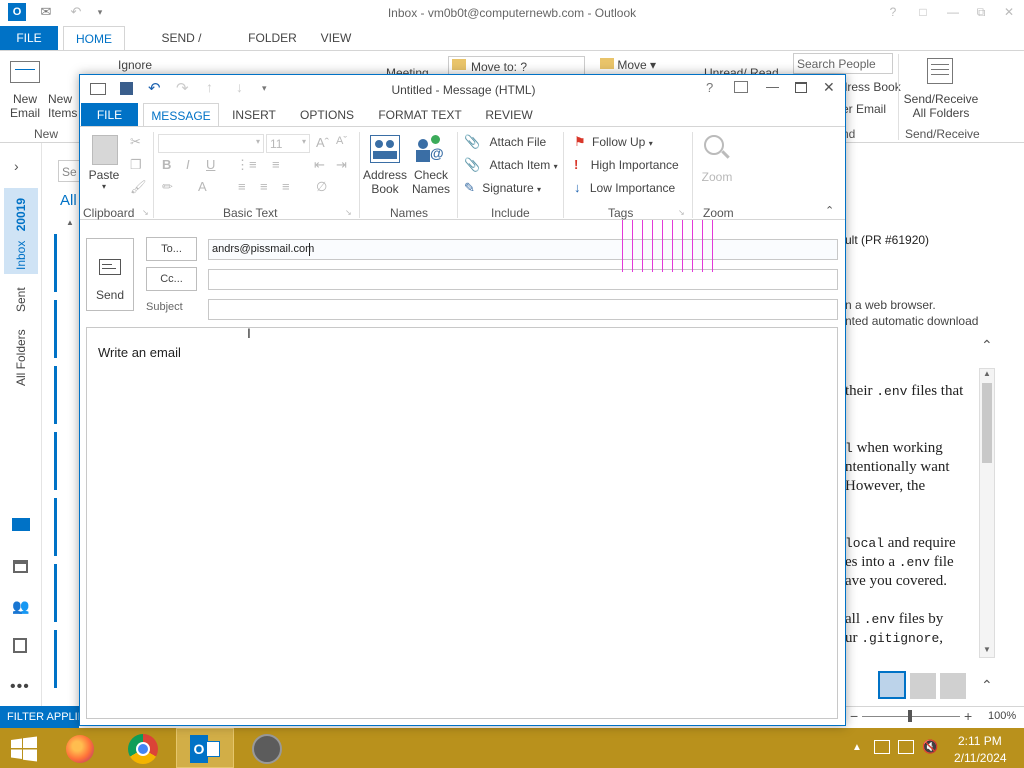 The width and height of the screenshot is (1024, 768). What do you see at coordinates (523, 309) in the screenshot?
I see `subject-field` at bounding box center [523, 309].